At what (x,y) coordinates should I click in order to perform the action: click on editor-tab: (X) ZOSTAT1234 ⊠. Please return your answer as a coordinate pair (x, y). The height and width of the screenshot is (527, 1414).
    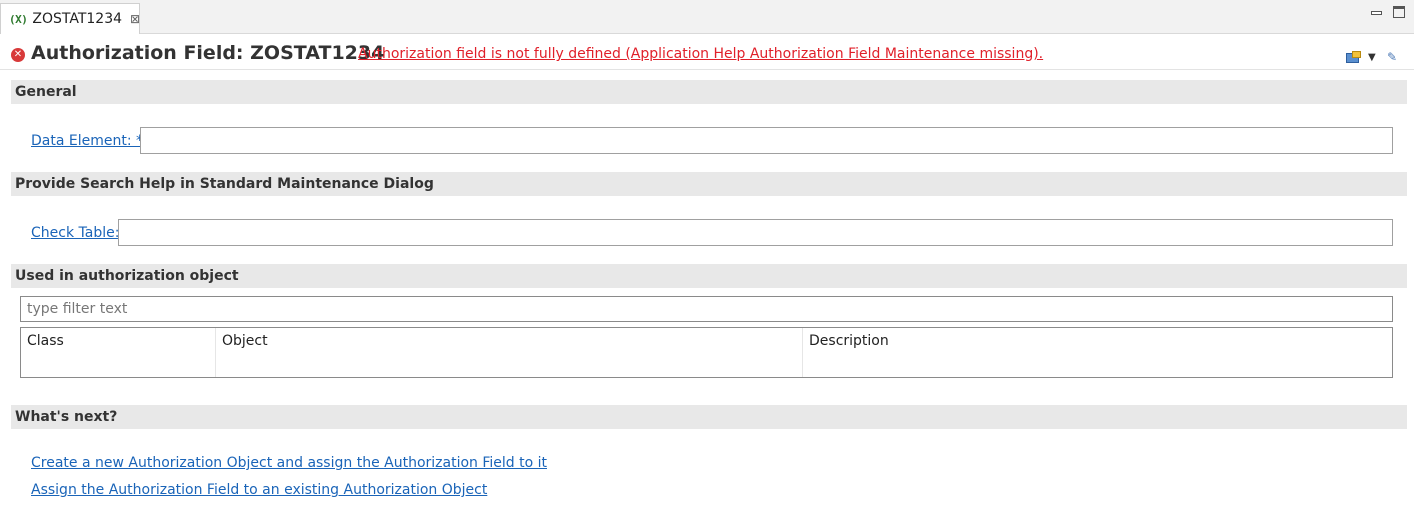
    Looking at the image, I should click on (70, 18).